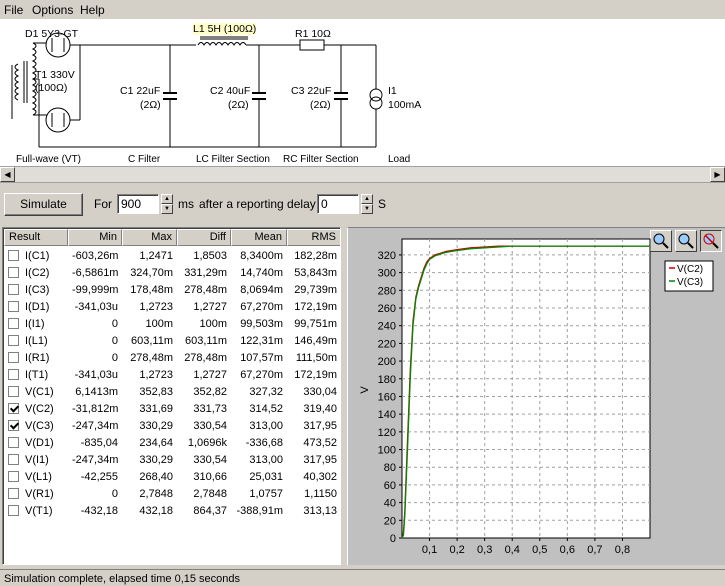 The image size is (725, 586). Describe the element at coordinates (172, 391) in the screenshot. I see `table-row: V(C1) 6,1413m 352,83 352,82 327,32 330,04` at that location.